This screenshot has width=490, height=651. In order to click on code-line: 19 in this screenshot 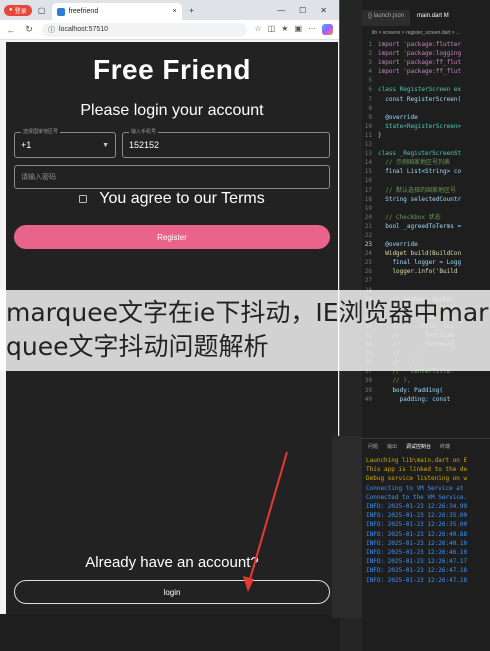, I will do `click(426, 208)`.